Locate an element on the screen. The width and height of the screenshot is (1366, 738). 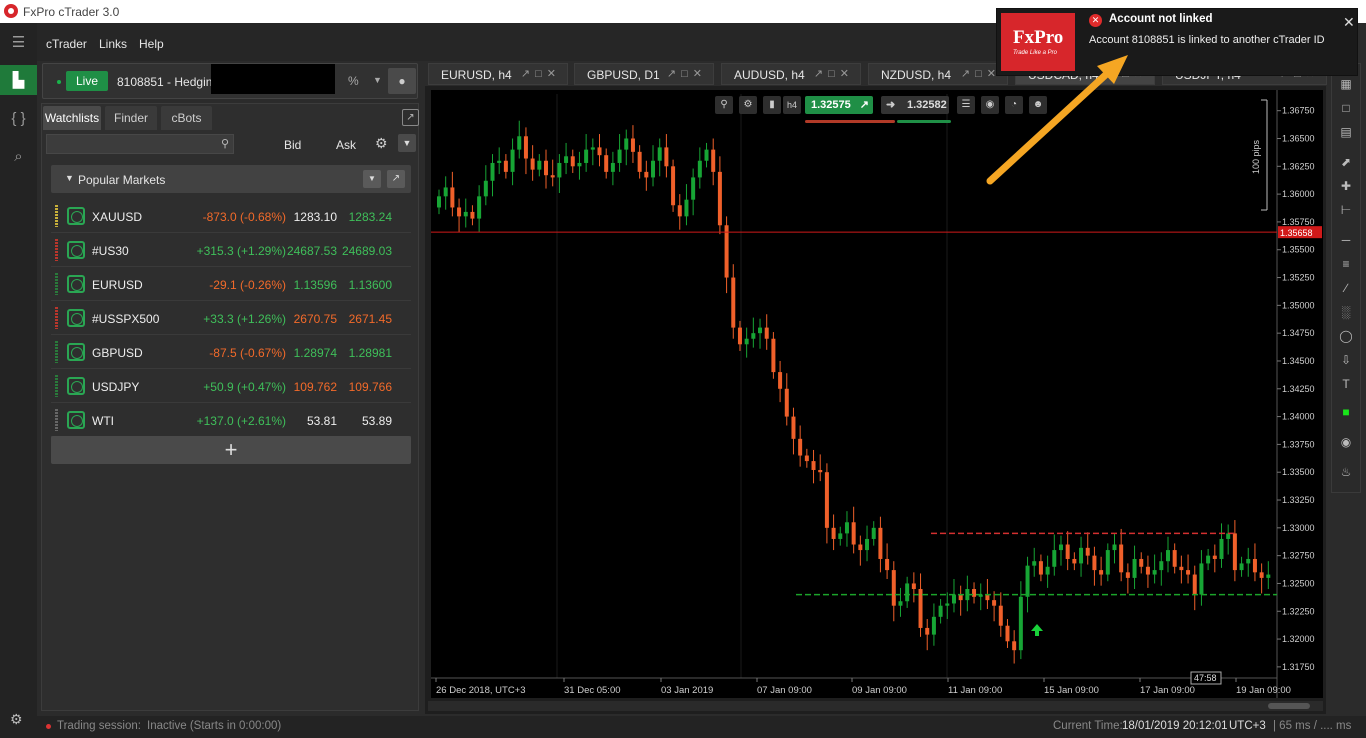
pie-icon: ◔ is located at coordinates (1014, 105).